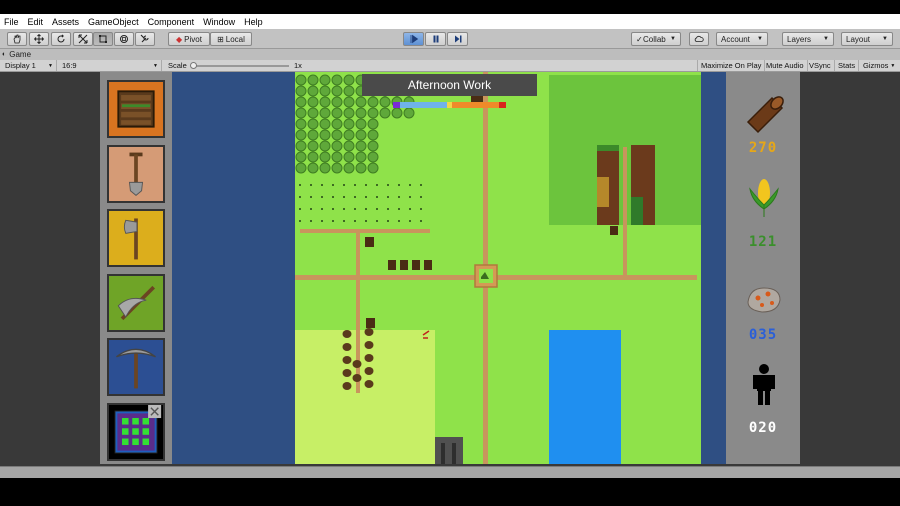 The height and width of the screenshot is (506, 900). What do you see at coordinates (763, 148) in the screenshot?
I see `wood-count: 270` at bounding box center [763, 148].